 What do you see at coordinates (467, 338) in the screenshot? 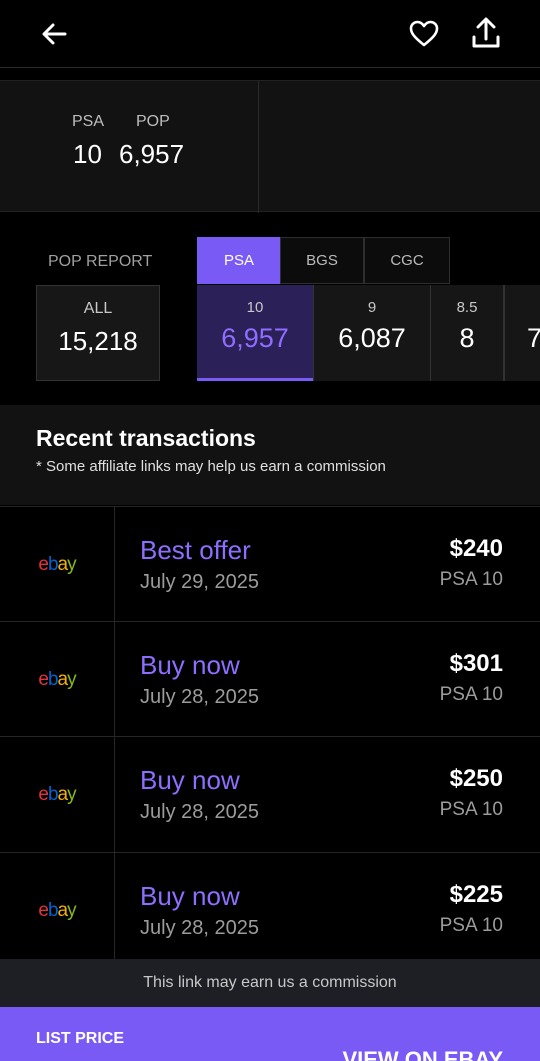
I see `grade-value: 8` at bounding box center [467, 338].